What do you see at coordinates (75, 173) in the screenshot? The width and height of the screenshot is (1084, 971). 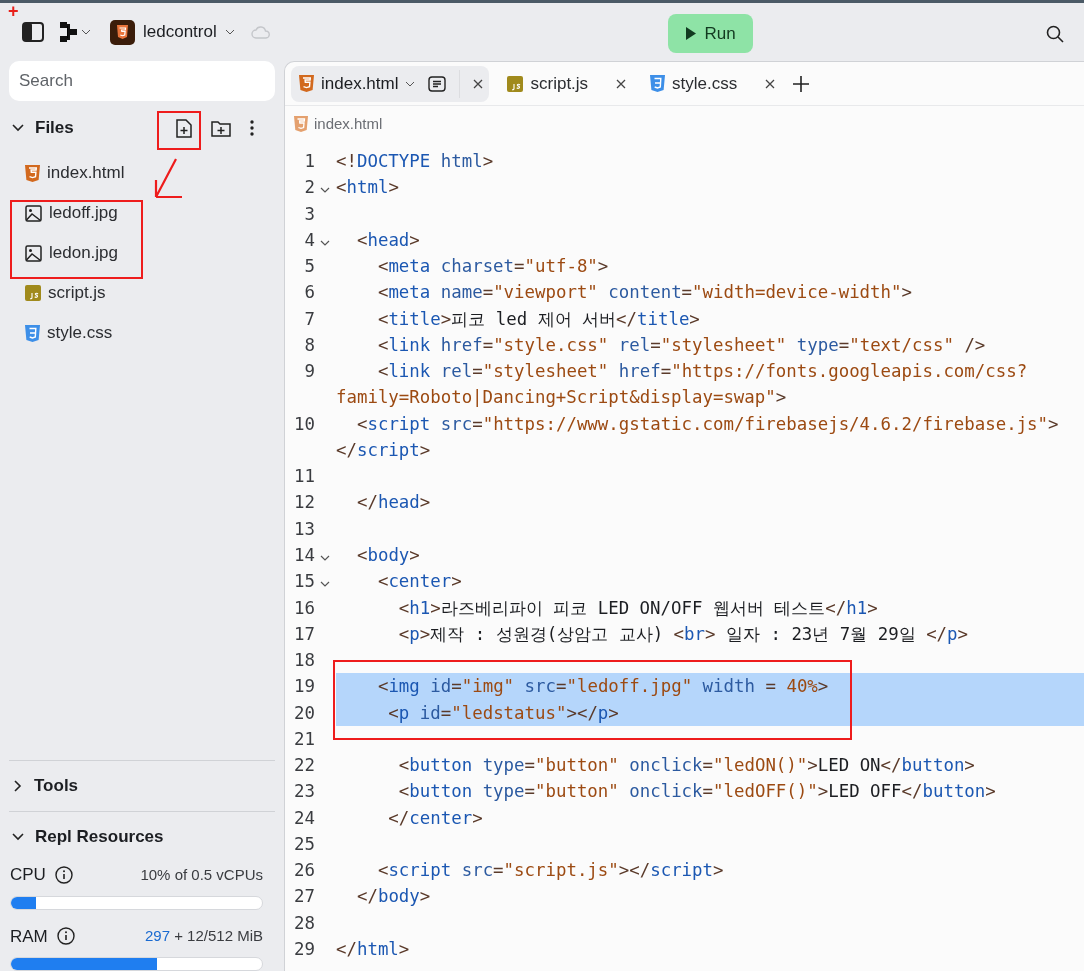 I see `file-item: index.html` at bounding box center [75, 173].